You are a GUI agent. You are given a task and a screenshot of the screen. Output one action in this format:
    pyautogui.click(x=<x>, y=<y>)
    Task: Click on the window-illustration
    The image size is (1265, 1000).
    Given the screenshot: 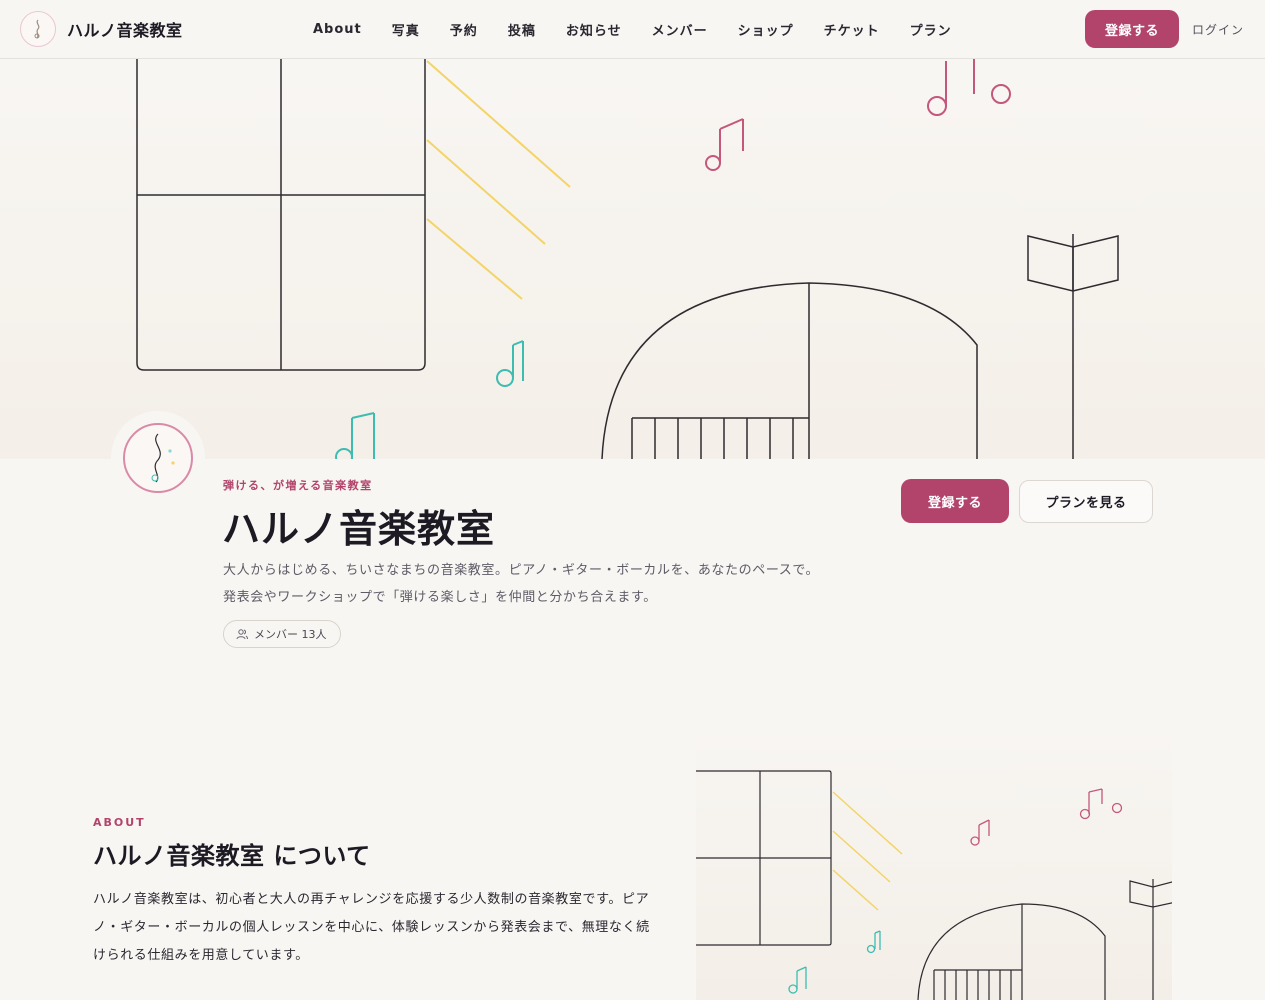 What is the action you would take?
    pyautogui.click(x=281, y=215)
    